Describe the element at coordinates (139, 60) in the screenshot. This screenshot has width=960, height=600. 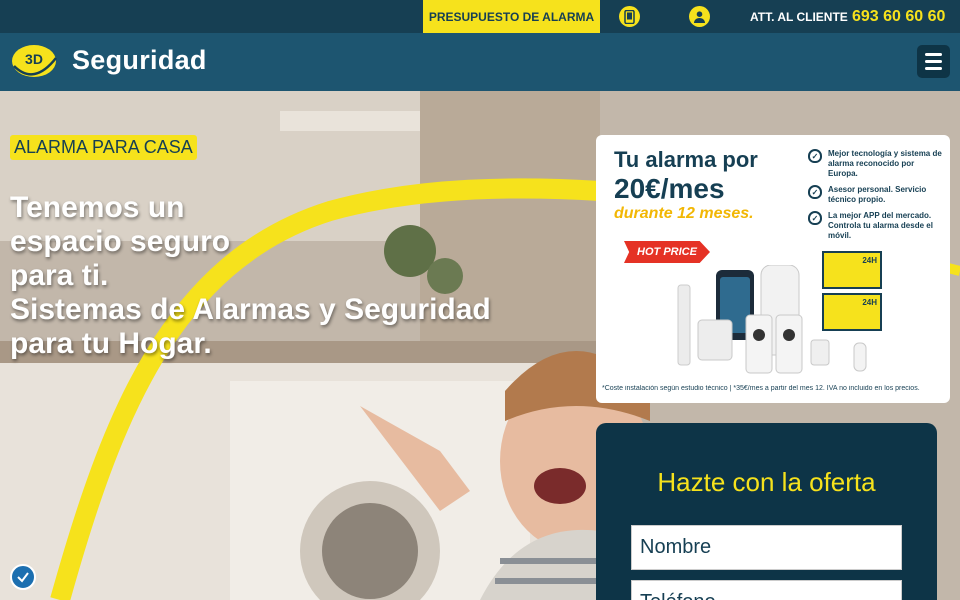
I see `logo-text: Seguridad` at that location.